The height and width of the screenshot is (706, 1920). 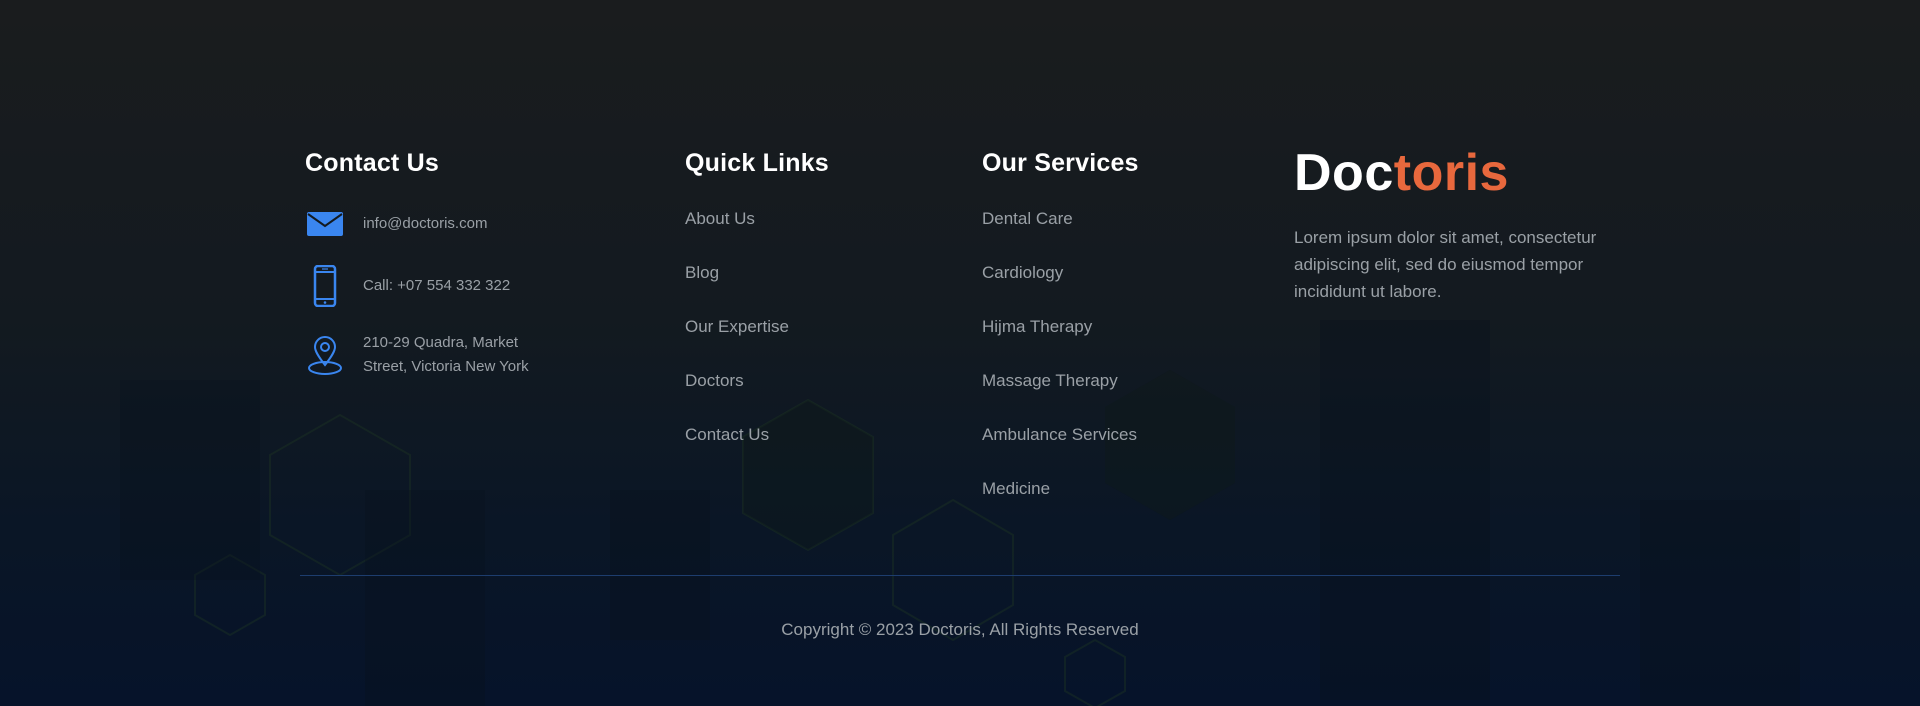 What do you see at coordinates (325, 355) in the screenshot?
I see `location-pin-icon` at bounding box center [325, 355].